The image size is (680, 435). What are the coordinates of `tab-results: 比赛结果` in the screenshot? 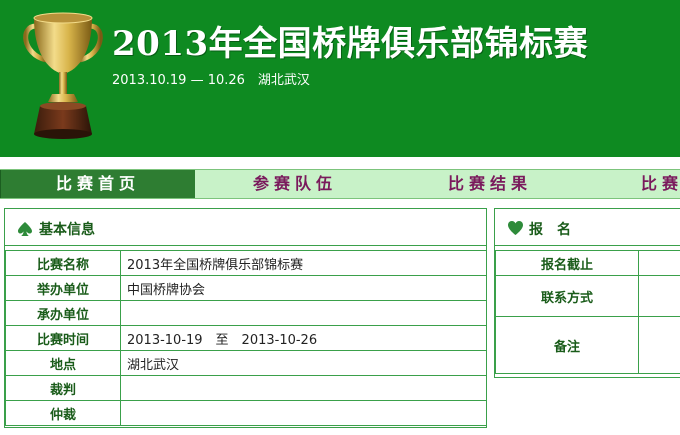 It's located at (490, 184).